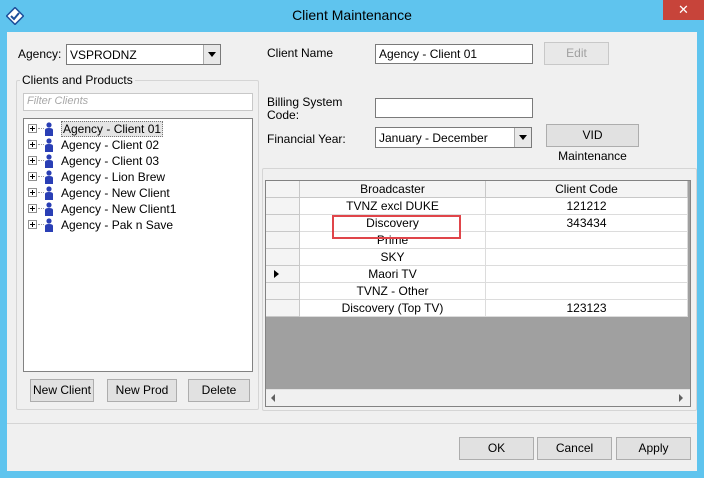 The width and height of the screenshot is (704, 478). I want to click on apply-button: Apply, so click(653, 448).